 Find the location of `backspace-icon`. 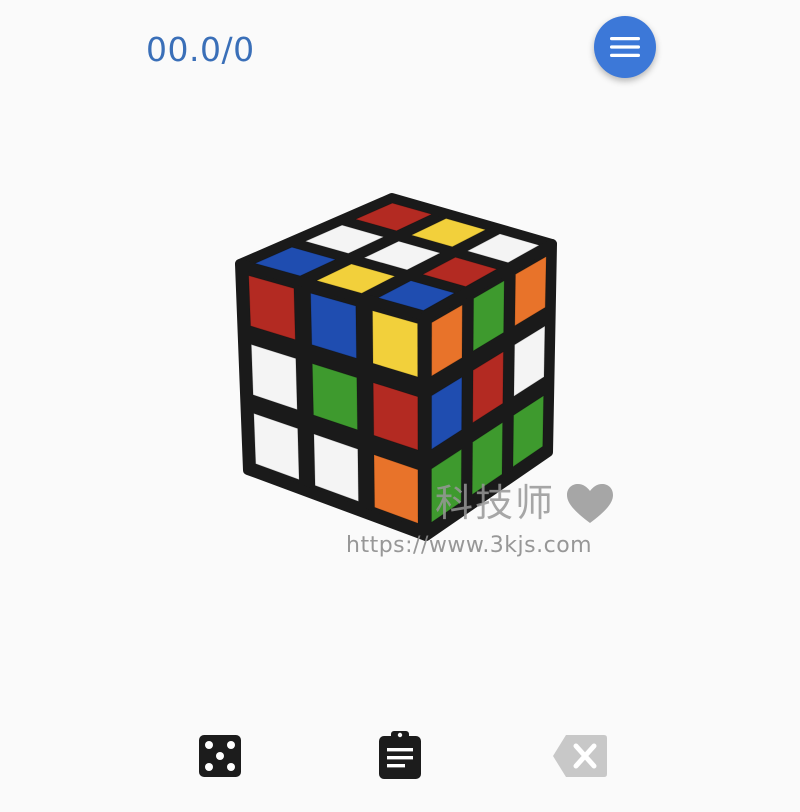

backspace-icon is located at coordinates (580, 756).